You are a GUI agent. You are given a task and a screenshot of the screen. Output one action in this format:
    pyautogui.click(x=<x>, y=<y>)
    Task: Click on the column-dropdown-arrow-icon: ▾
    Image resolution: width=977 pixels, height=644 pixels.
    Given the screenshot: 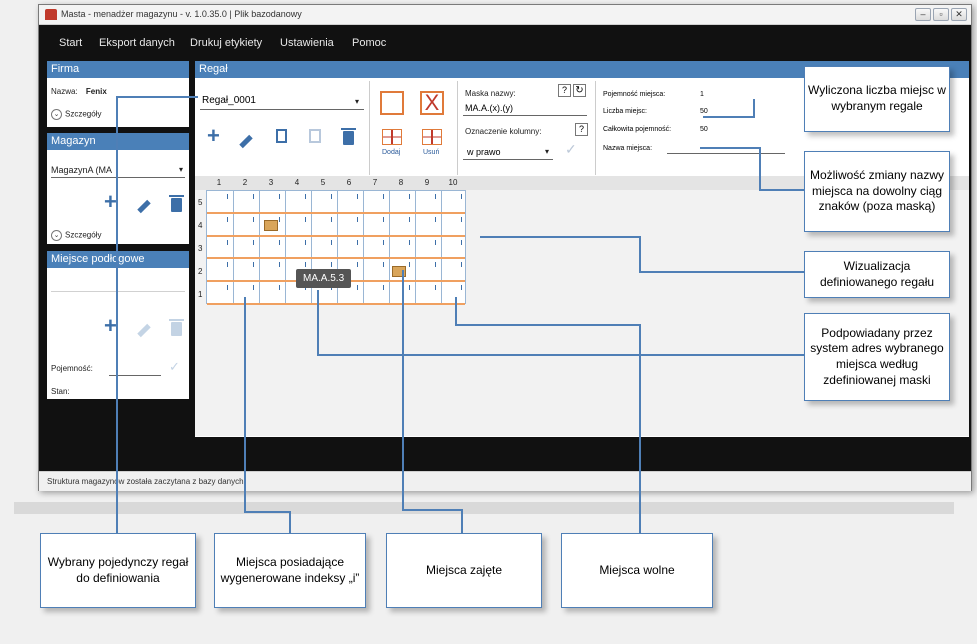 What is the action you would take?
    pyautogui.click(x=547, y=151)
    